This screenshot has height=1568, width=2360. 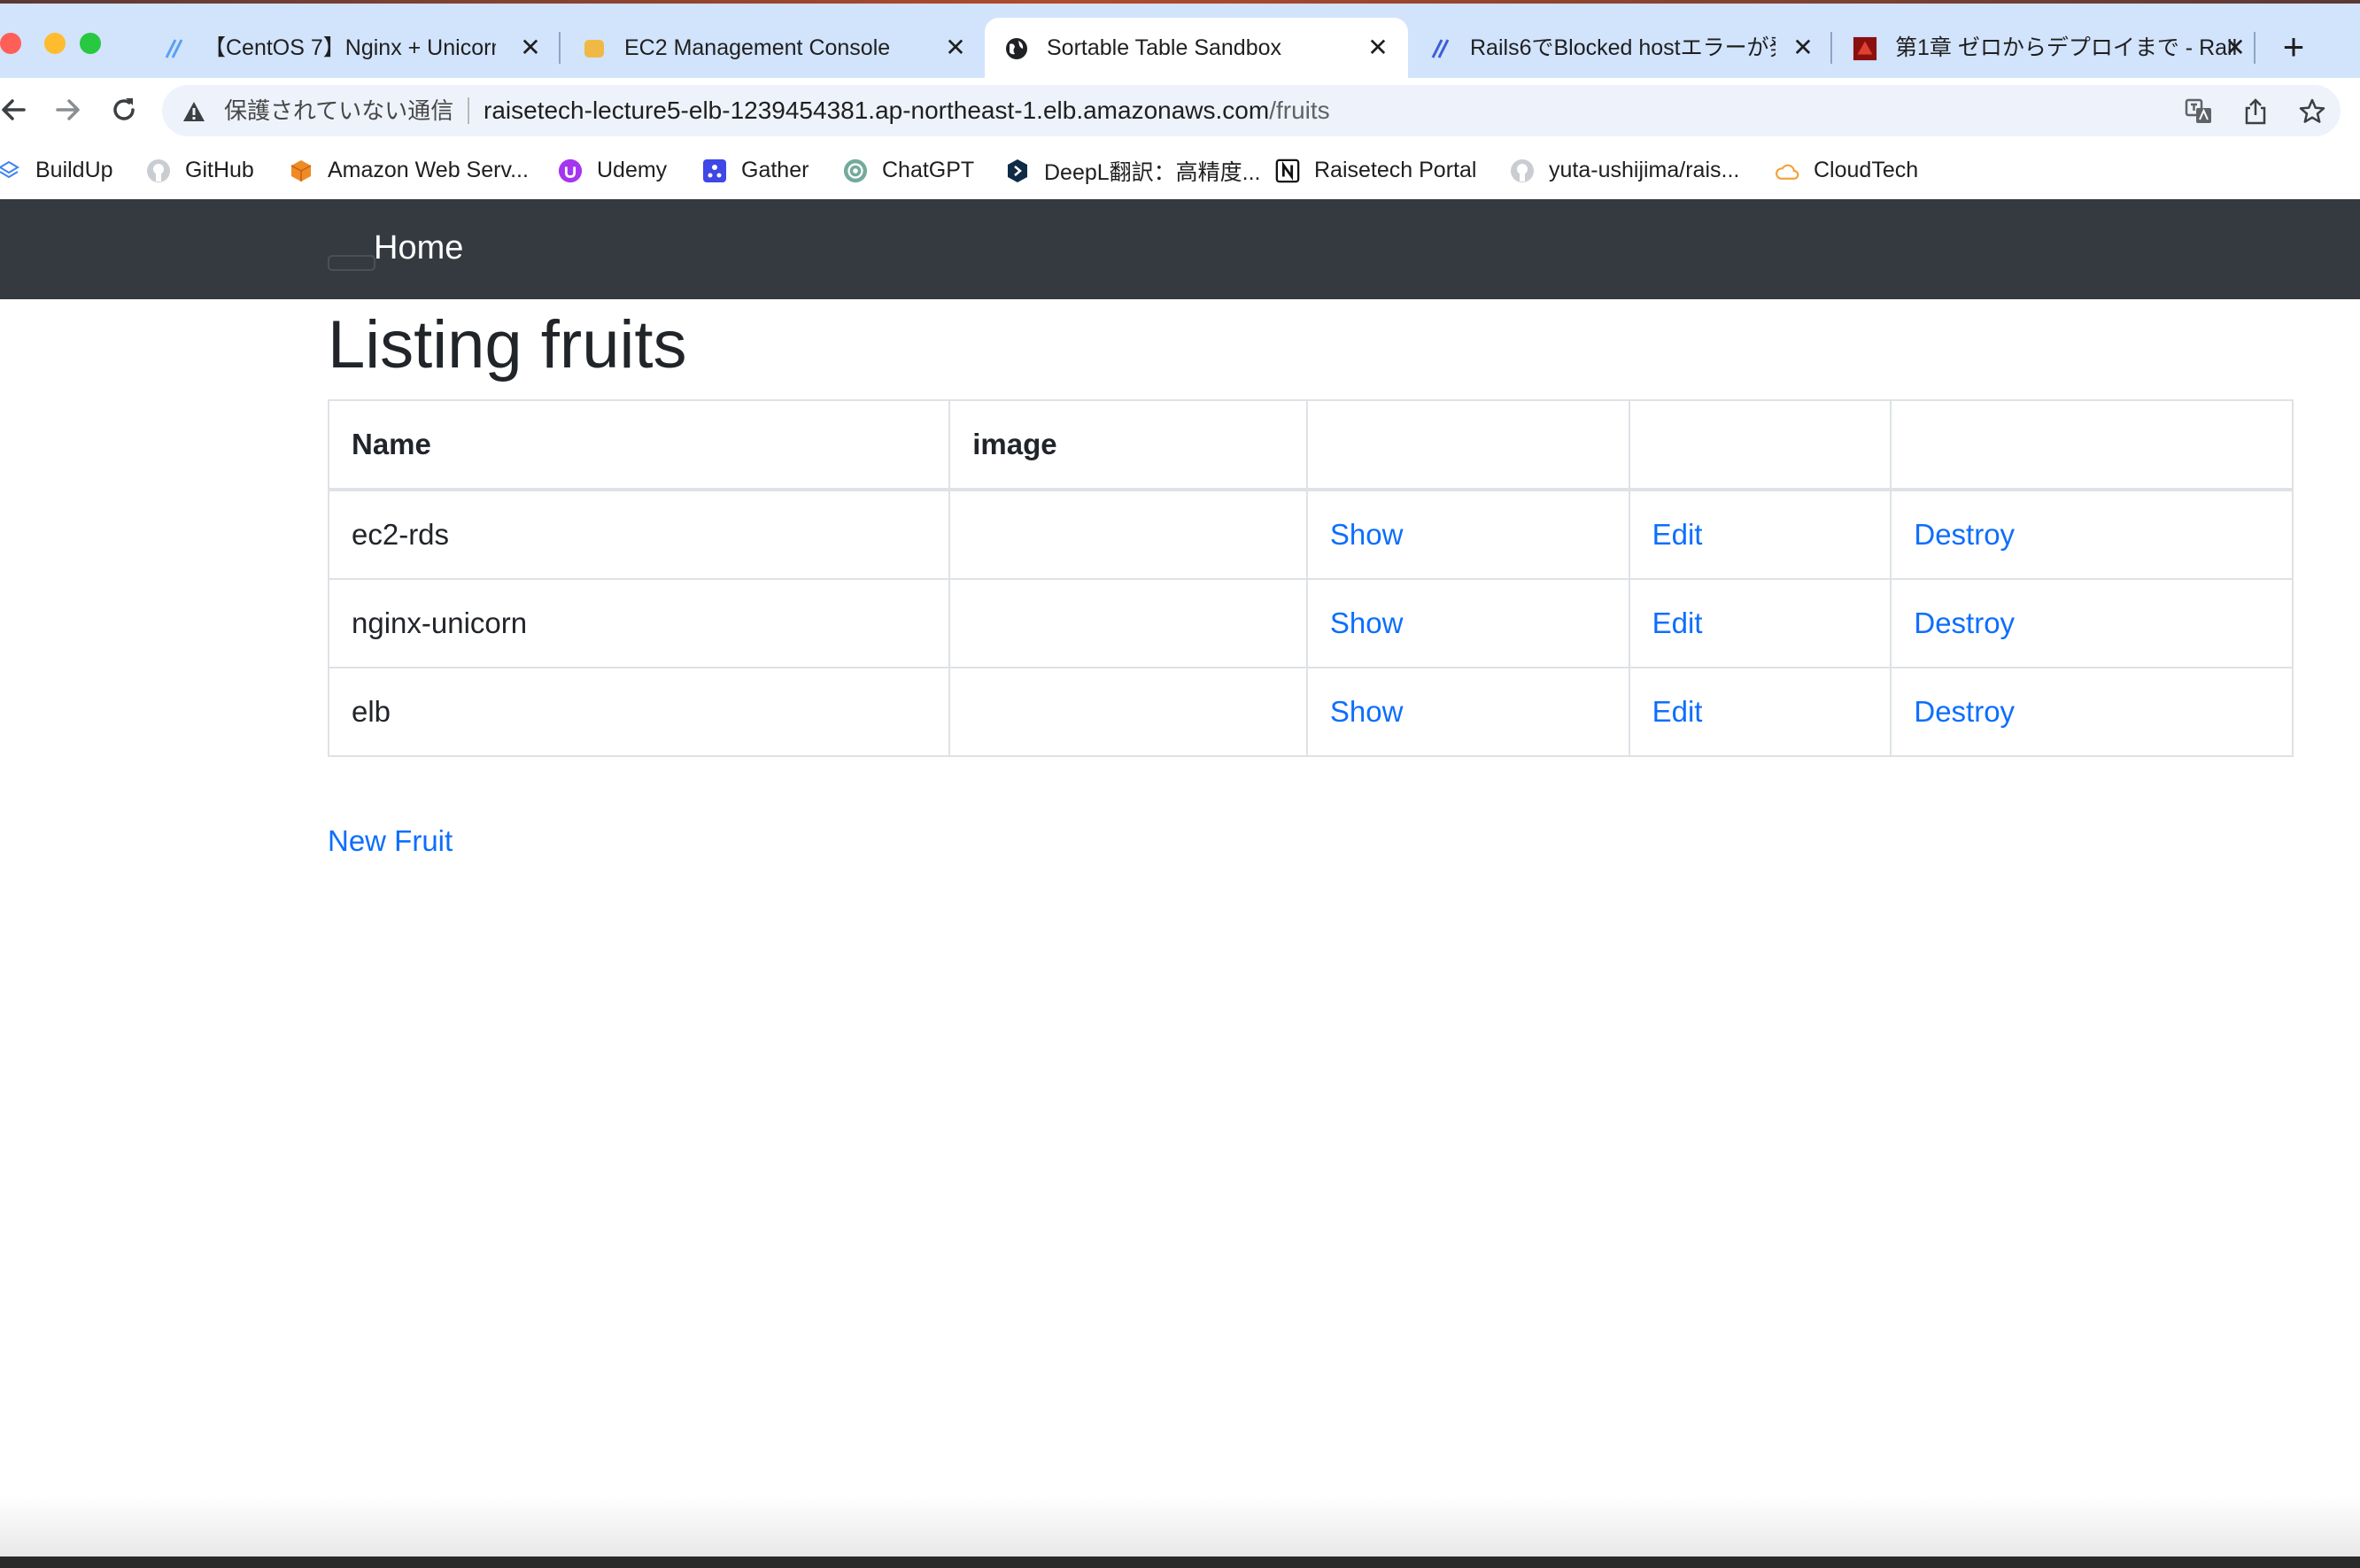 I want to click on column-header-destroy, so click(x=2092, y=445).